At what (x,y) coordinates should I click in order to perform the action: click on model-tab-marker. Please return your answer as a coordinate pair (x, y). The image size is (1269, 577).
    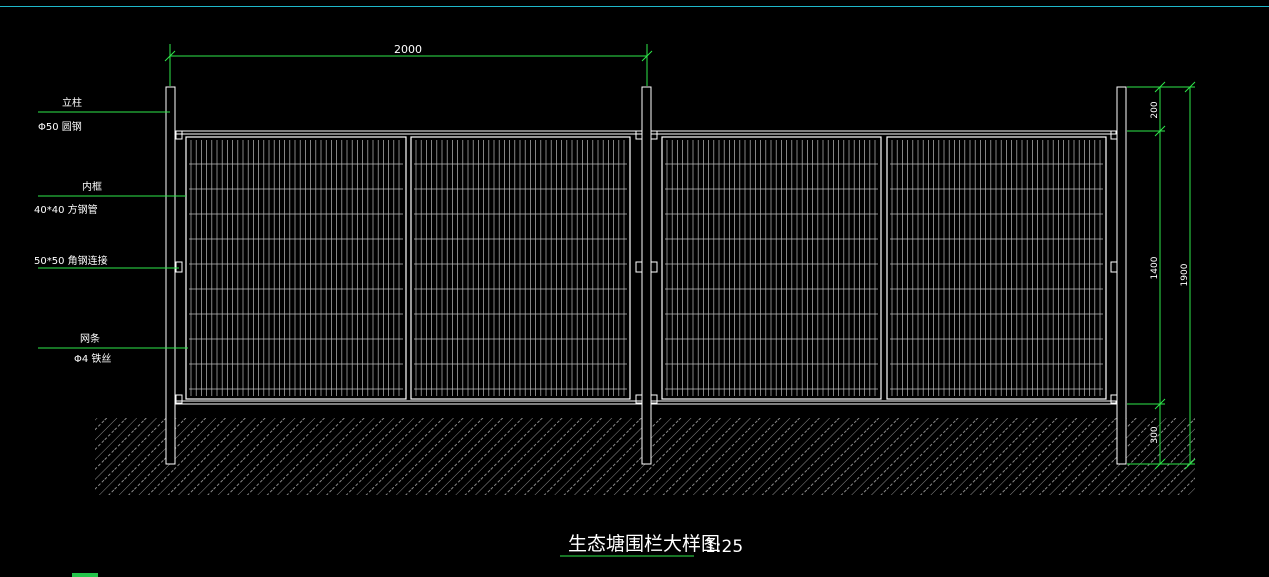
    Looking at the image, I should click on (85, 575).